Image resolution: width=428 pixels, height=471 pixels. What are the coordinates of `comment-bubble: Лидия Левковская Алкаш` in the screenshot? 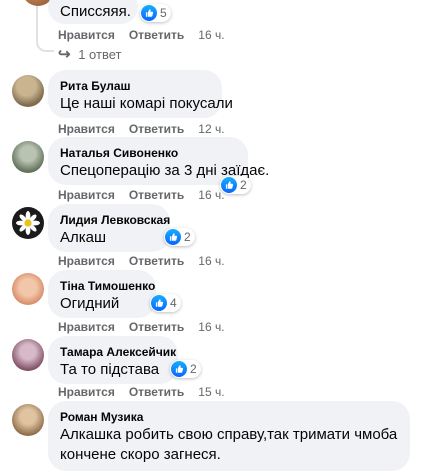 It's located at (109, 228).